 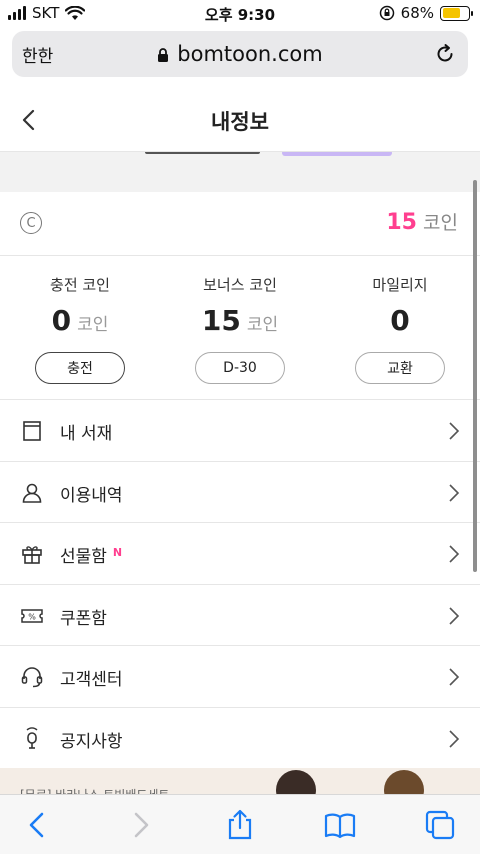 I want to click on browser-back-icon, so click(x=38, y=825).